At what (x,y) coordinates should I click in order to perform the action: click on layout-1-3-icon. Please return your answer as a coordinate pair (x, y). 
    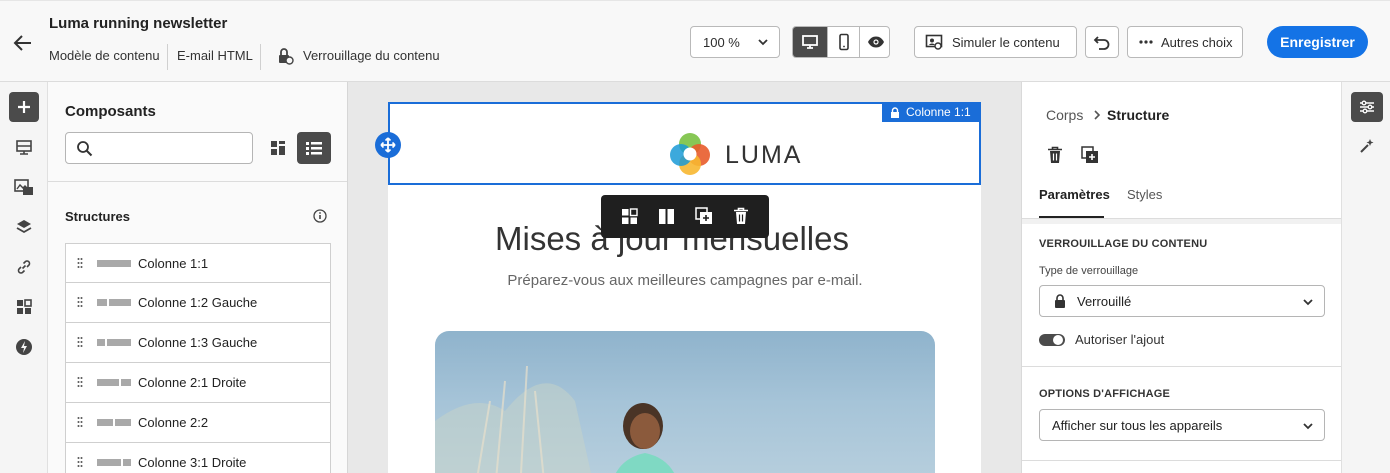
    Looking at the image, I should click on (114, 342).